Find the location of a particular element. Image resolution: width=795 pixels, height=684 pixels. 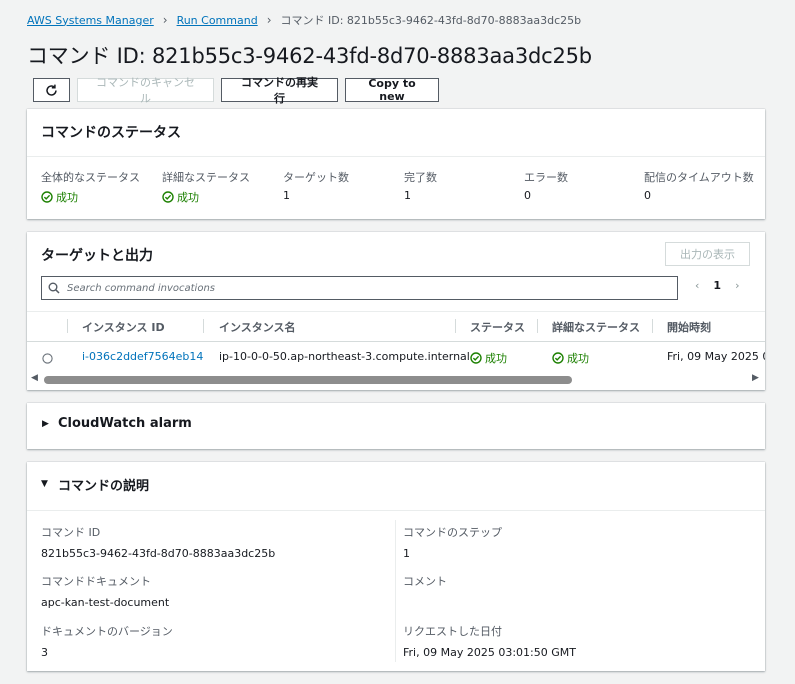

search-input is located at coordinates (347, 288).